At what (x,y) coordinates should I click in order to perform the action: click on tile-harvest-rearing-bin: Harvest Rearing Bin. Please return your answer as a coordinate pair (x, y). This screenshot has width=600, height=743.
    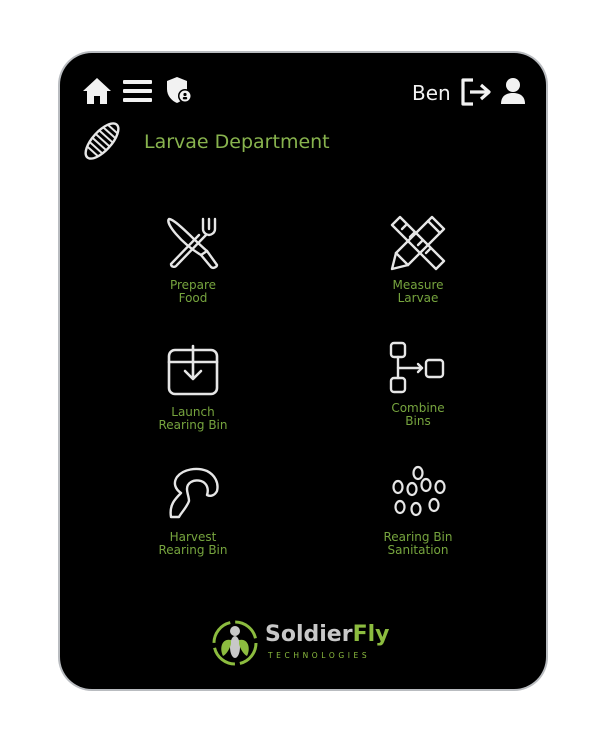
    Looking at the image, I should click on (193, 511).